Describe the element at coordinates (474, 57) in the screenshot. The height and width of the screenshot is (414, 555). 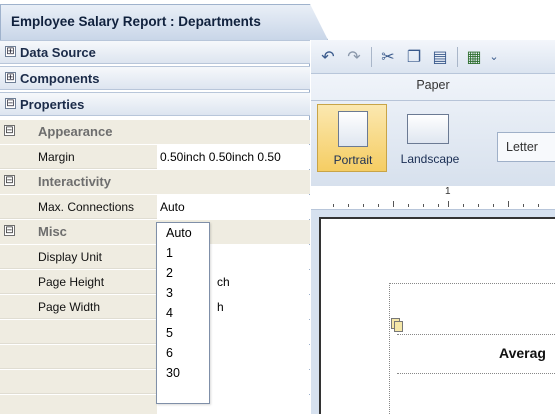
I see `insert-icon: ▦` at that location.